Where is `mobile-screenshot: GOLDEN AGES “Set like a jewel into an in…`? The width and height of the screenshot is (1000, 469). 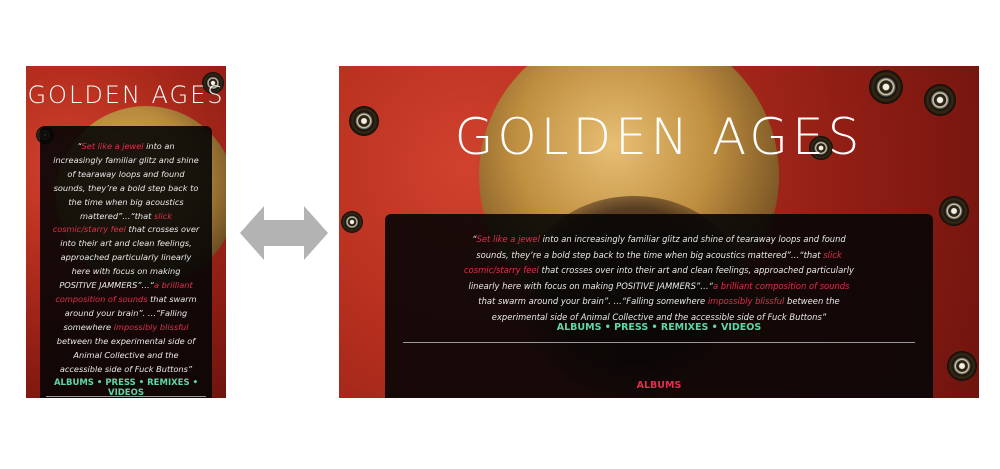
mobile-screenshot: GOLDEN AGES “Set like a jewel into an in… is located at coordinates (126, 232).